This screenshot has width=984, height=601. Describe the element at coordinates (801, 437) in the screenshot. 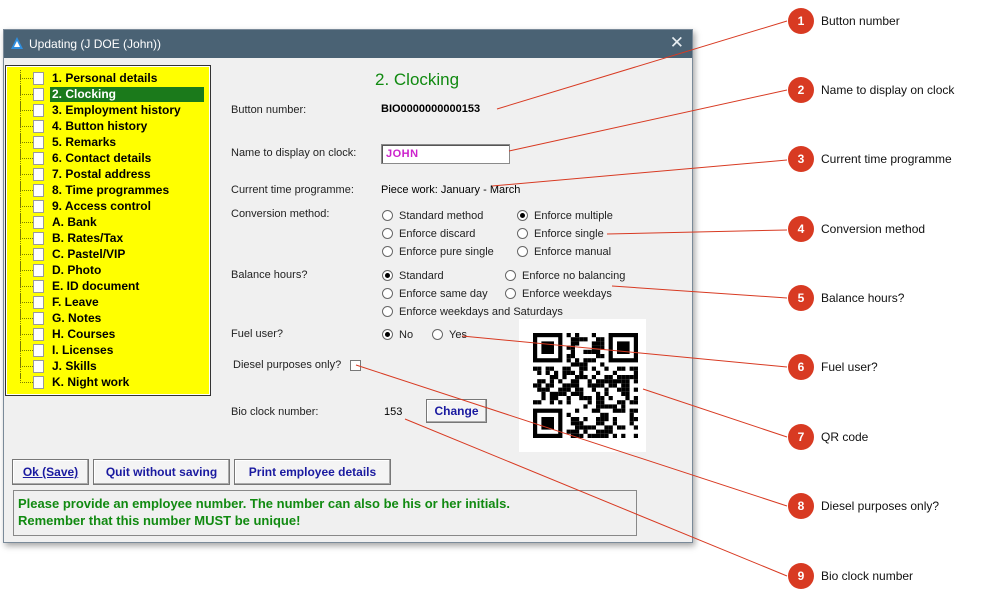

I see `callout-badge-7: 7` at that location.